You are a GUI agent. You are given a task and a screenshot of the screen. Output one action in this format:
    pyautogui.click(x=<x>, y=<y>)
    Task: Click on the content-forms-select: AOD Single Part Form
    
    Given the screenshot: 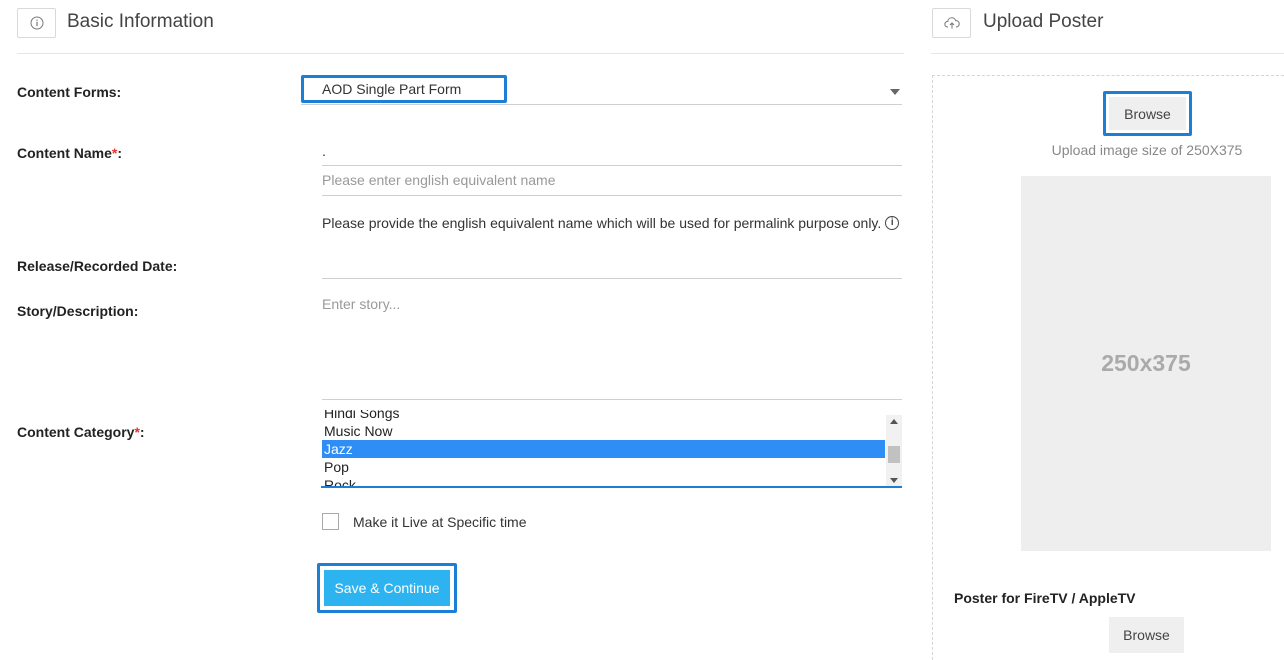 What is the action you would take?
    pyautogui.click(x=601, y=90)
    